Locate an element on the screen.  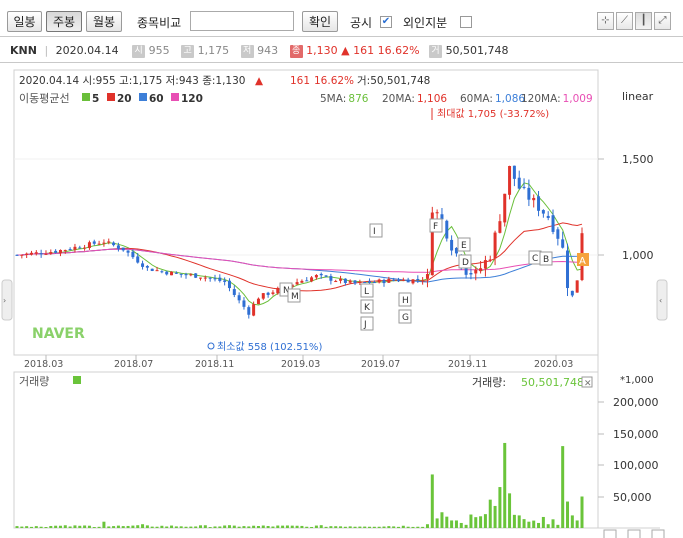
zoom-in-button is located at coordinates (610, 533).